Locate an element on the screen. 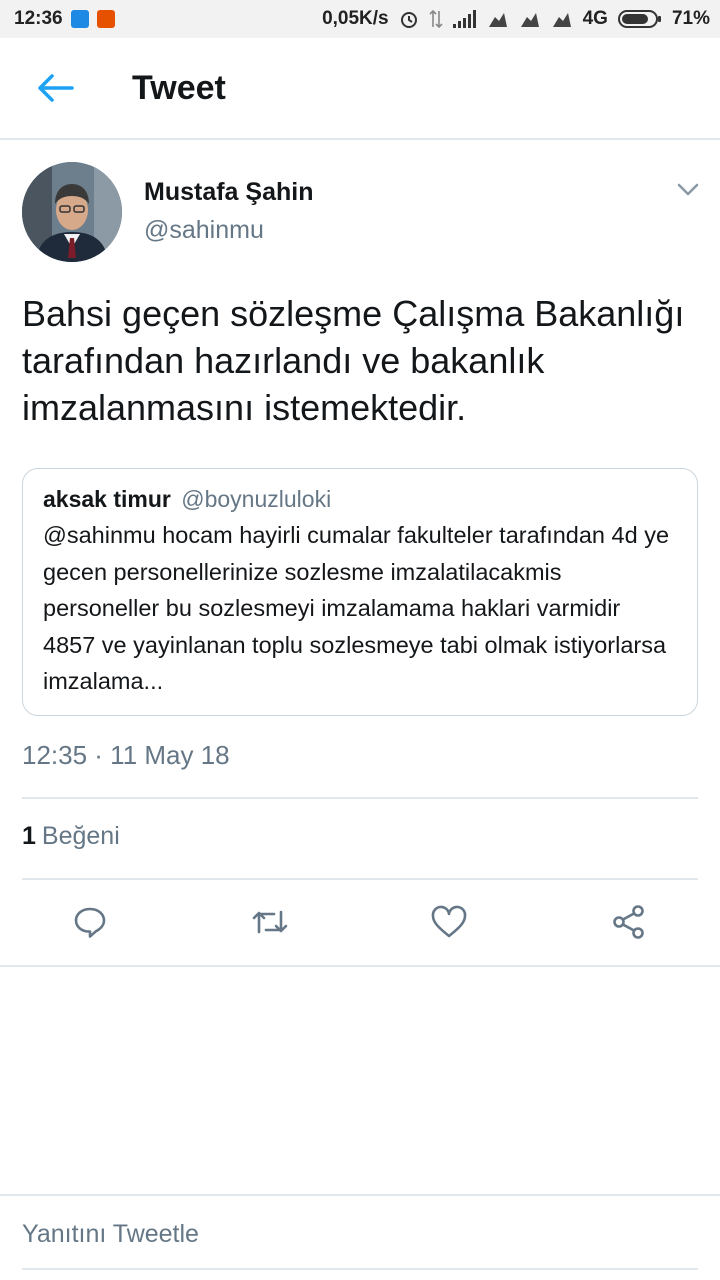 Image resolution: width=720 pixels, height=1280 pixels. reply-icon is located at coordinates (90, 922).